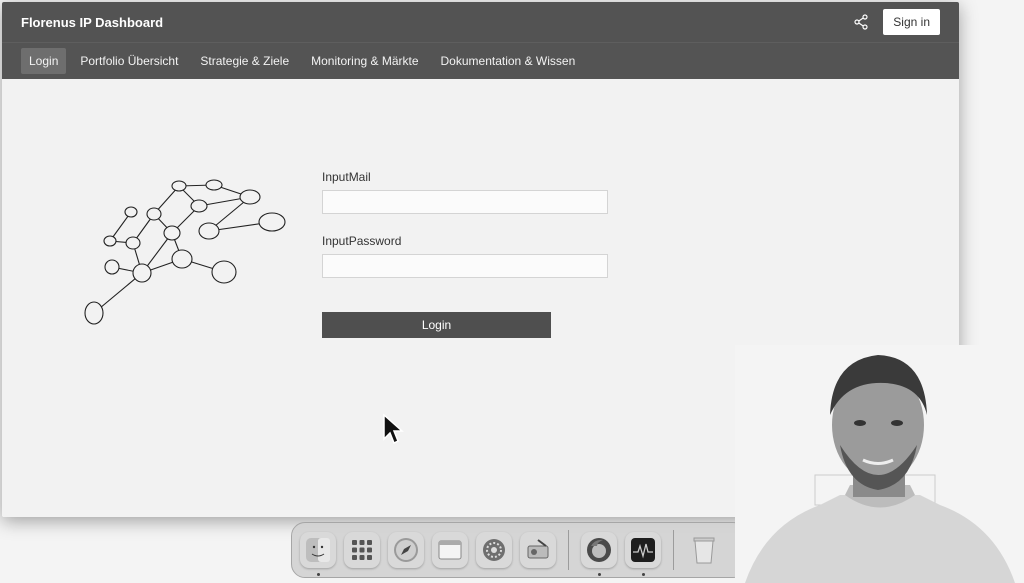 This screenshot has width=1024, height=583. Describe the element at coordinates (393, 429) in the screenshot. I see `mouse-pointer-icon` at that location.